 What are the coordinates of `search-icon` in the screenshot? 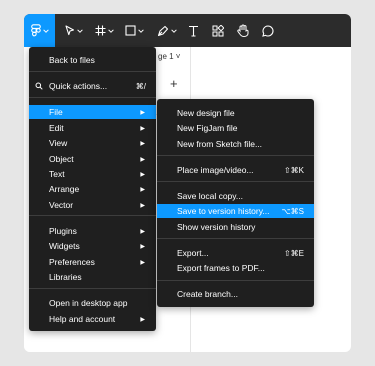 It's located at (39, 87).